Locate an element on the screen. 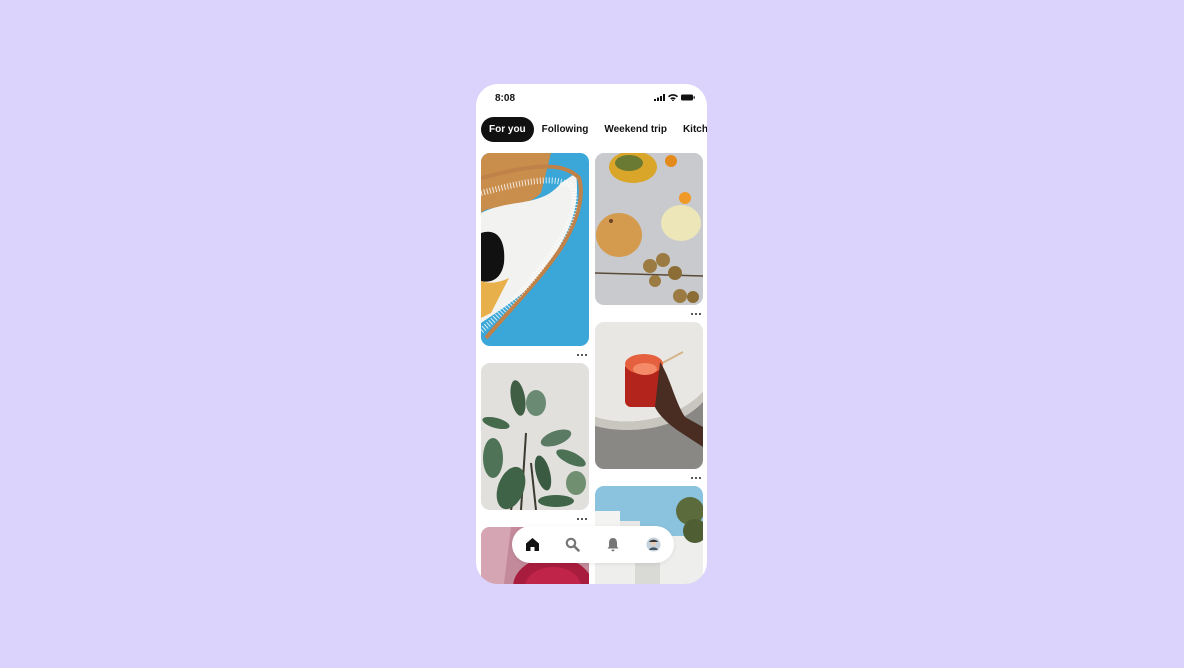 Image resolution: width=1184 pixels, height=668 pixels. drink-image is located at coordinates (649, 395).